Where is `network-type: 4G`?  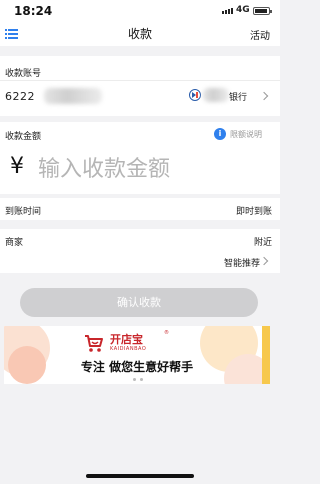 network-type: 4G is located at coordinates (243, 10).